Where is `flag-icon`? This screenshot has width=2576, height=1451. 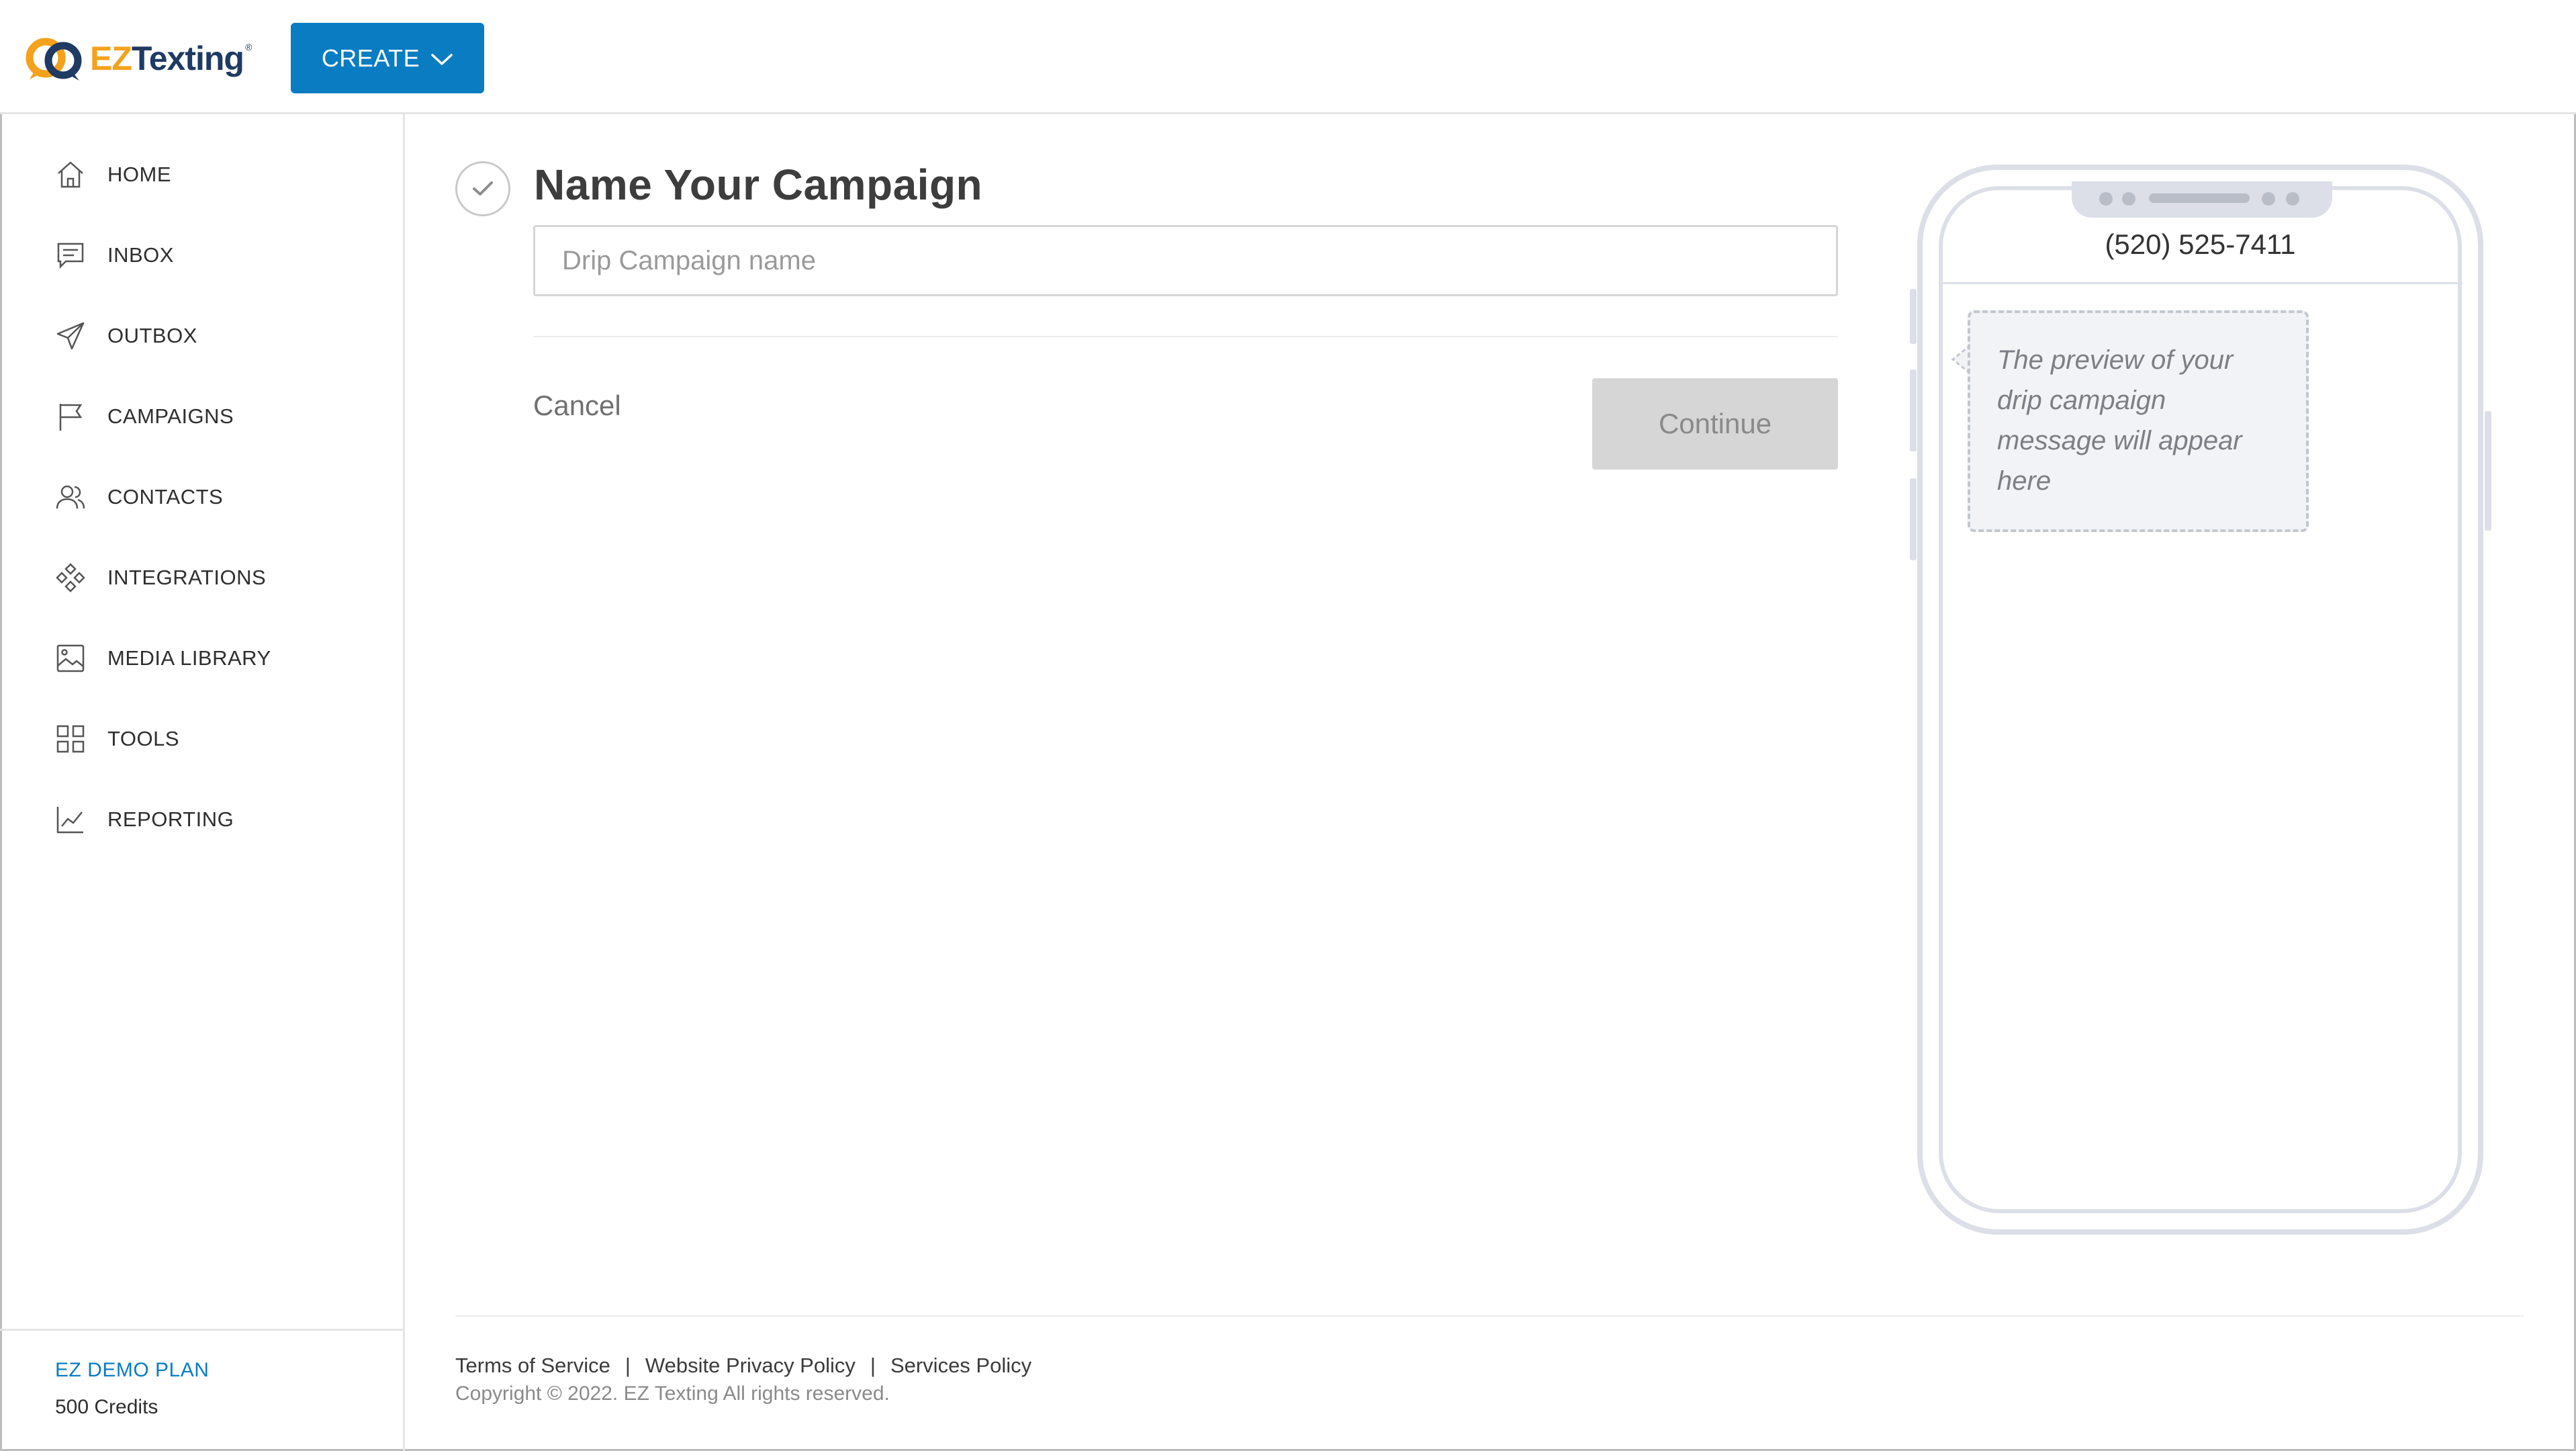
flag-icon is located at coordinates (70, 416).